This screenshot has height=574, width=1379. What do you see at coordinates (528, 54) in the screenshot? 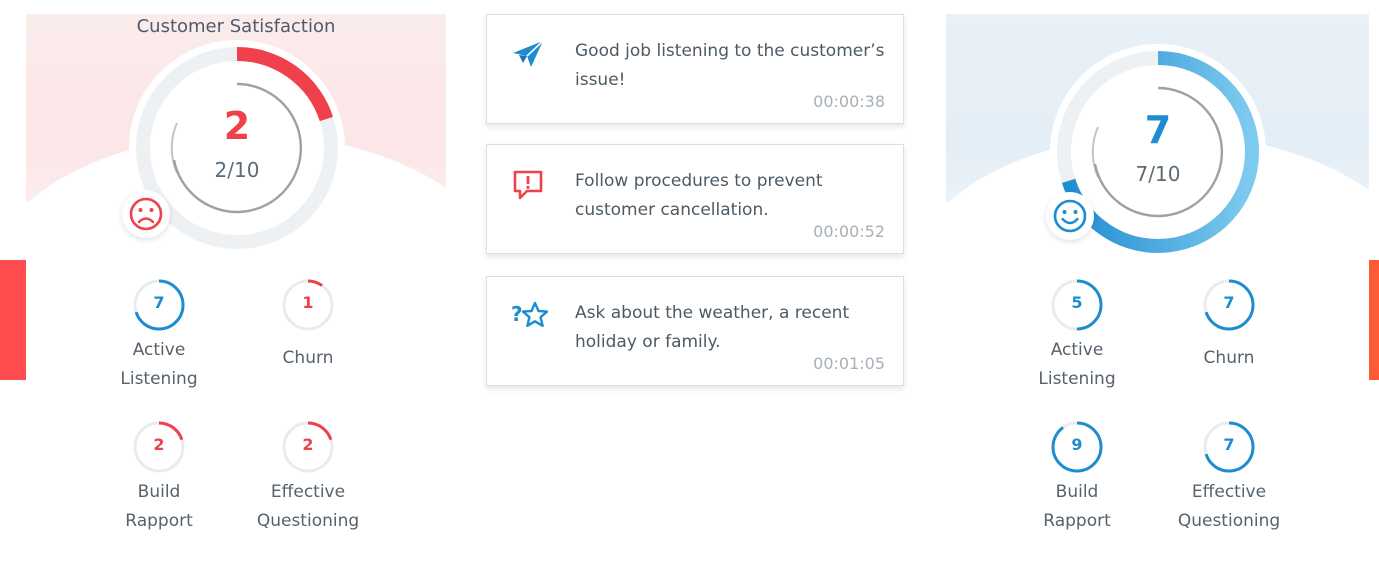
I see `paper-plane-icon` at bounding box center [528, 54].